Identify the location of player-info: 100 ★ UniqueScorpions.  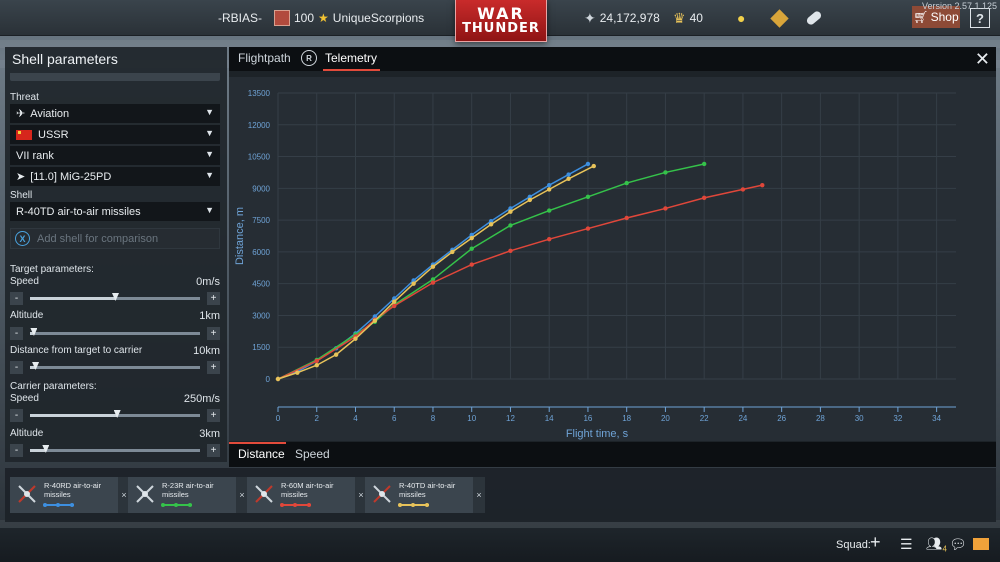
(349, 18).